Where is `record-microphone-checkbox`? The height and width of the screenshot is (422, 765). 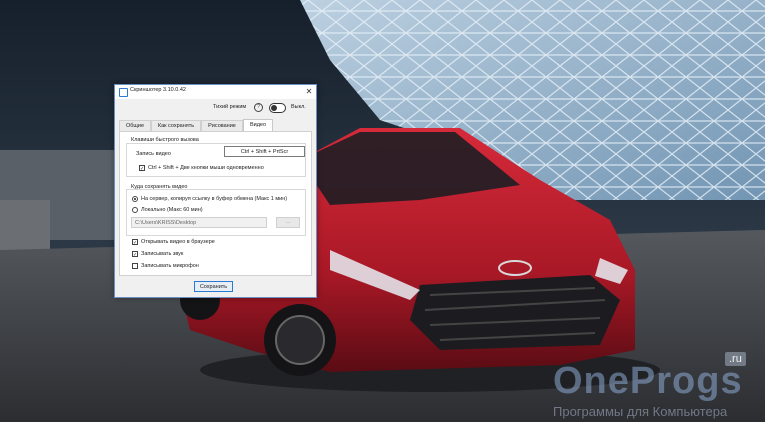
record-microphone-checkbox is located at coordinates (135, 266).